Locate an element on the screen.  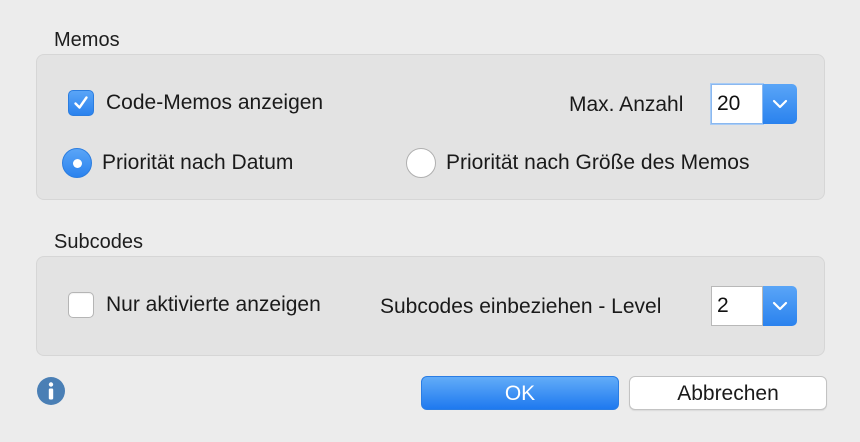
show-code-memos-checkbox-row: Code-Memos anzeigen is located at coordinates (195, 103).